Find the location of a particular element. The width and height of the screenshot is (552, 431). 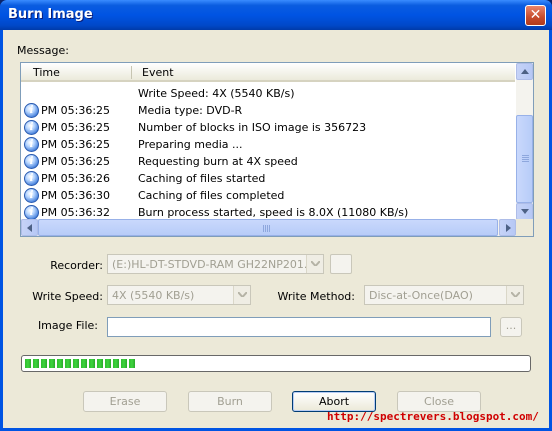

vertical-scrollbar is located at coordinates (524, 141).